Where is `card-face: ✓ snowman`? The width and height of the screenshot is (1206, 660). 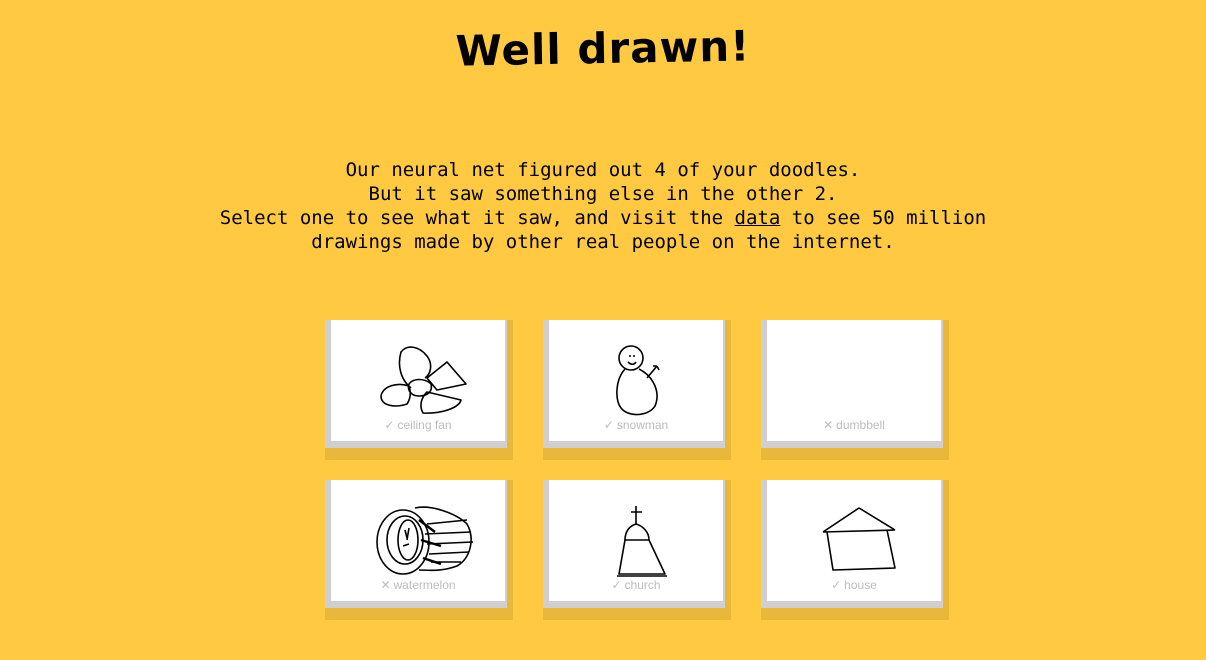 card-face: ✓ snowman is located at coordinates (636, 380).